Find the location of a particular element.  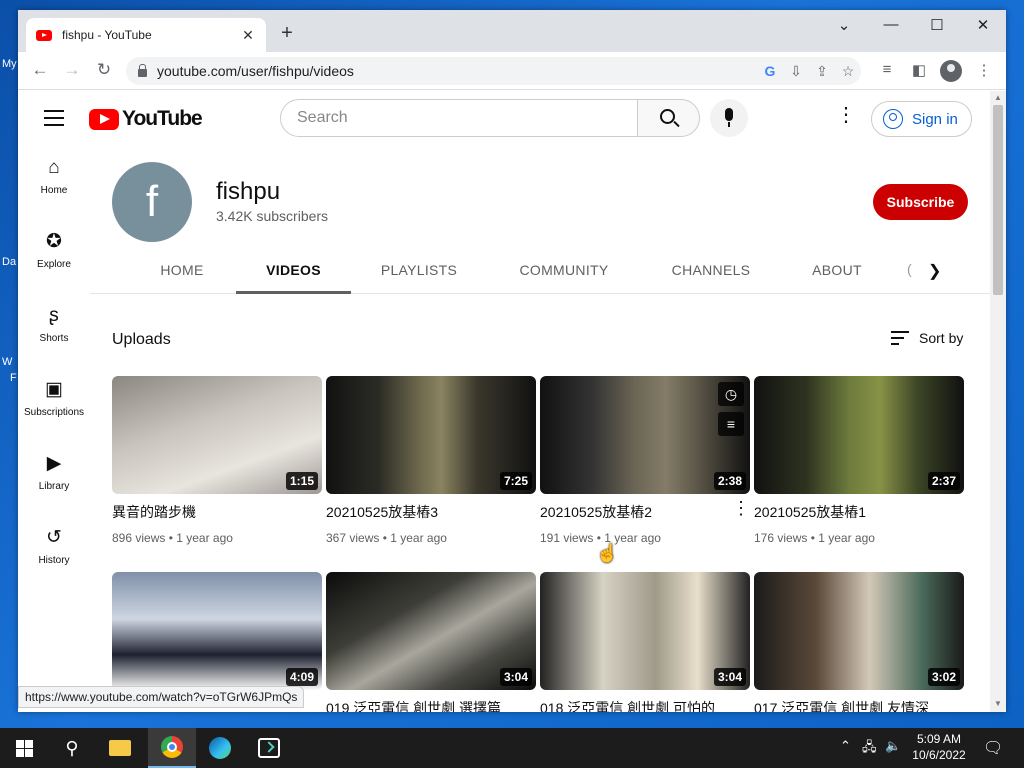

duration-badge: 7:25 is located at coordinates (515, 481).